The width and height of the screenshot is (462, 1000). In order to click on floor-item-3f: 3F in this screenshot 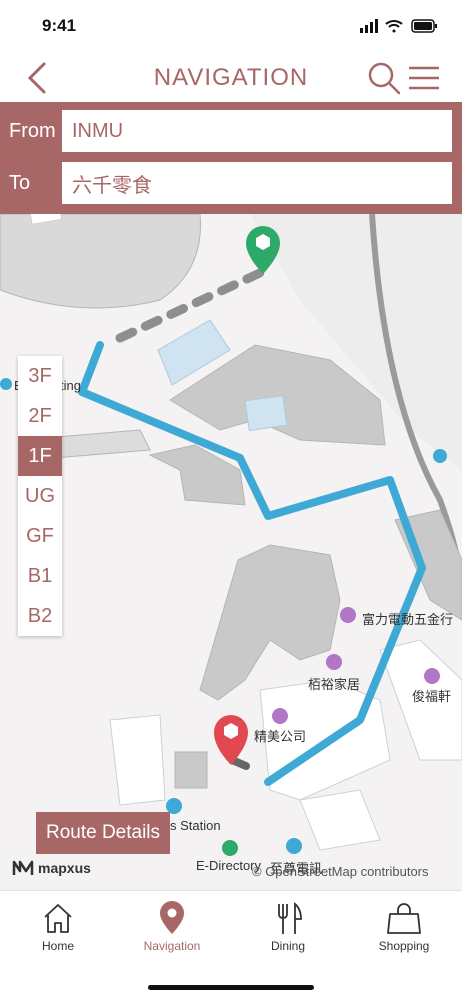, I will do `click(40, 376)`.